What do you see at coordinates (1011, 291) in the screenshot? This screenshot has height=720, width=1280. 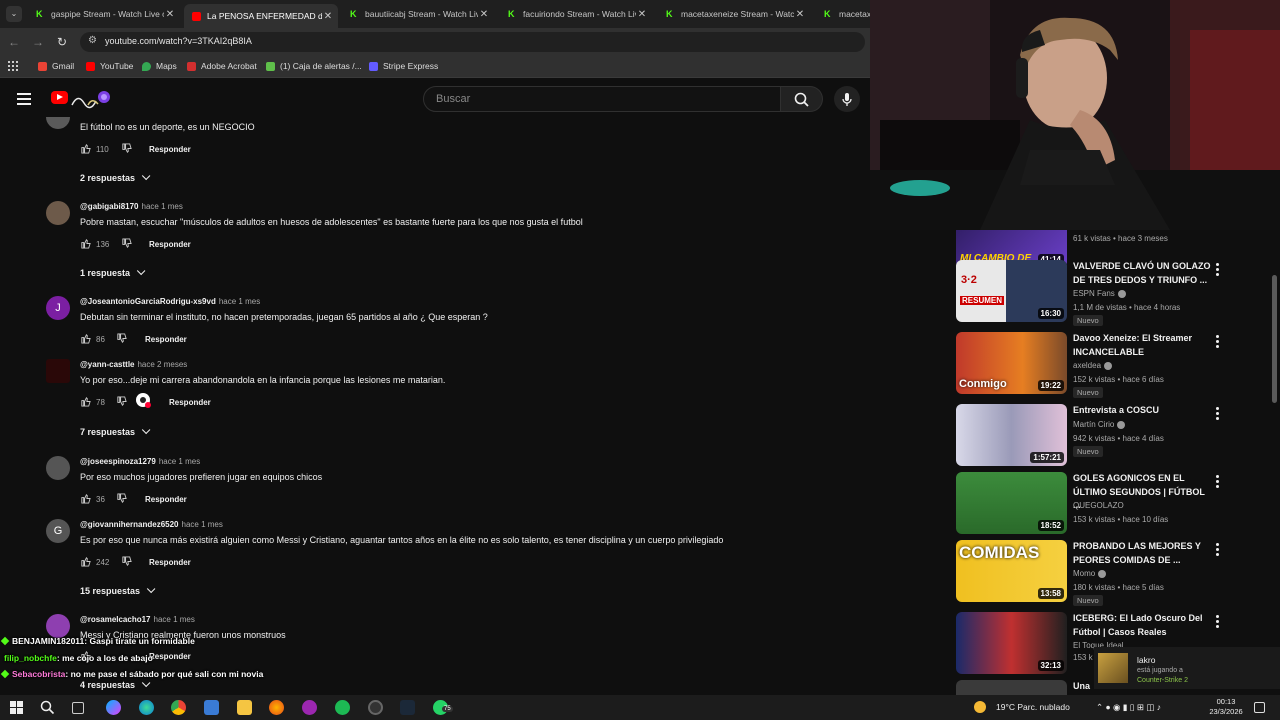 I see `video-thumbnail: 3·2 RESUMEN 16:30` at bounding box center [1011, 291].